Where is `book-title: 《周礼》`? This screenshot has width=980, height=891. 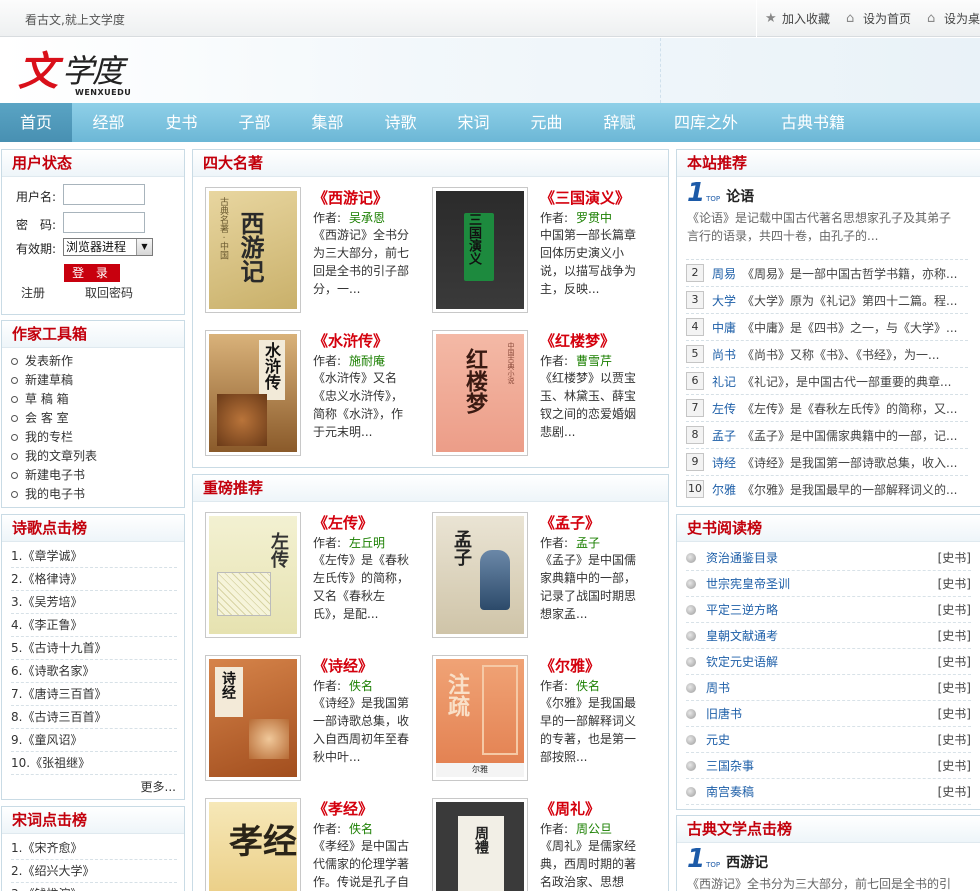 book-title: 《周礼》 is located at coordinates (570, 808).